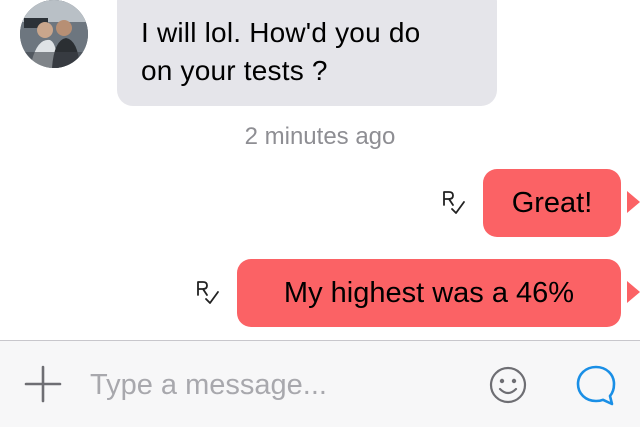 The image size is (640, 427). What do you see at coordinates (43, 384) in the screenshot?
I see `plus-icon` at bounding box center [43, 384].